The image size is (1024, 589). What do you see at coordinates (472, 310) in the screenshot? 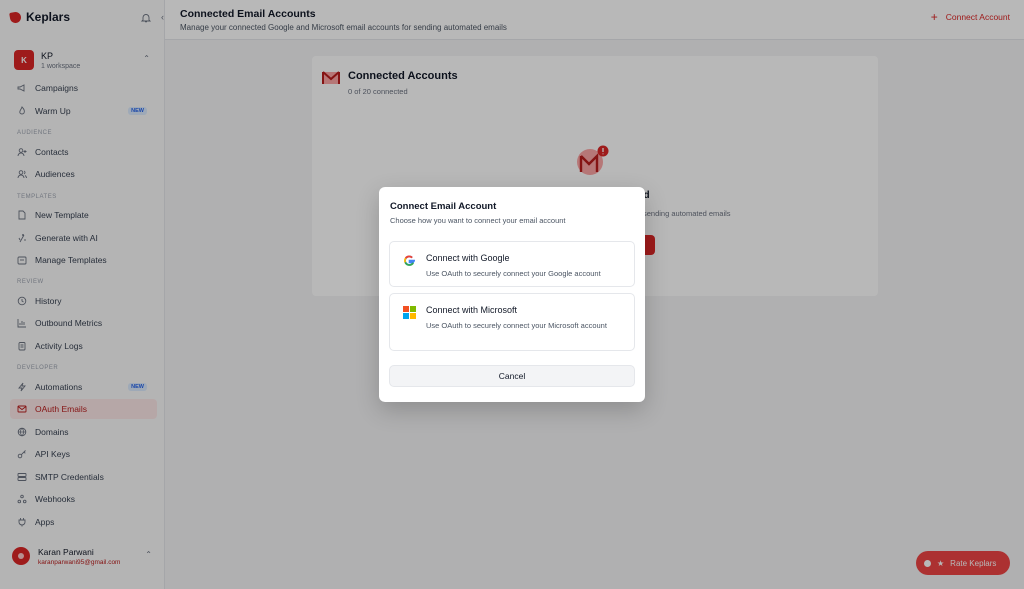
I see `microsoft-option-title: Connect with Microsoft` at bounding box center [472, 310].